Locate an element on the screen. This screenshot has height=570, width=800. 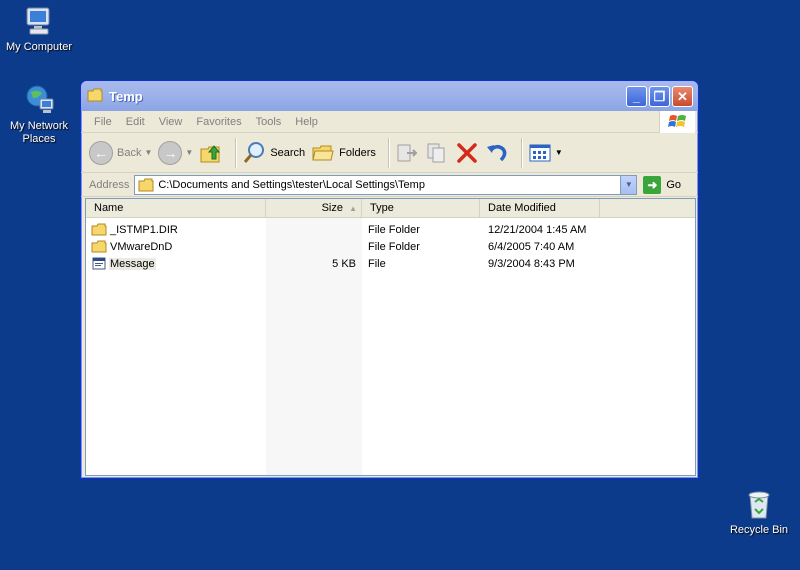
back-arrow-icon: ← is located at coordinates (101, 152).